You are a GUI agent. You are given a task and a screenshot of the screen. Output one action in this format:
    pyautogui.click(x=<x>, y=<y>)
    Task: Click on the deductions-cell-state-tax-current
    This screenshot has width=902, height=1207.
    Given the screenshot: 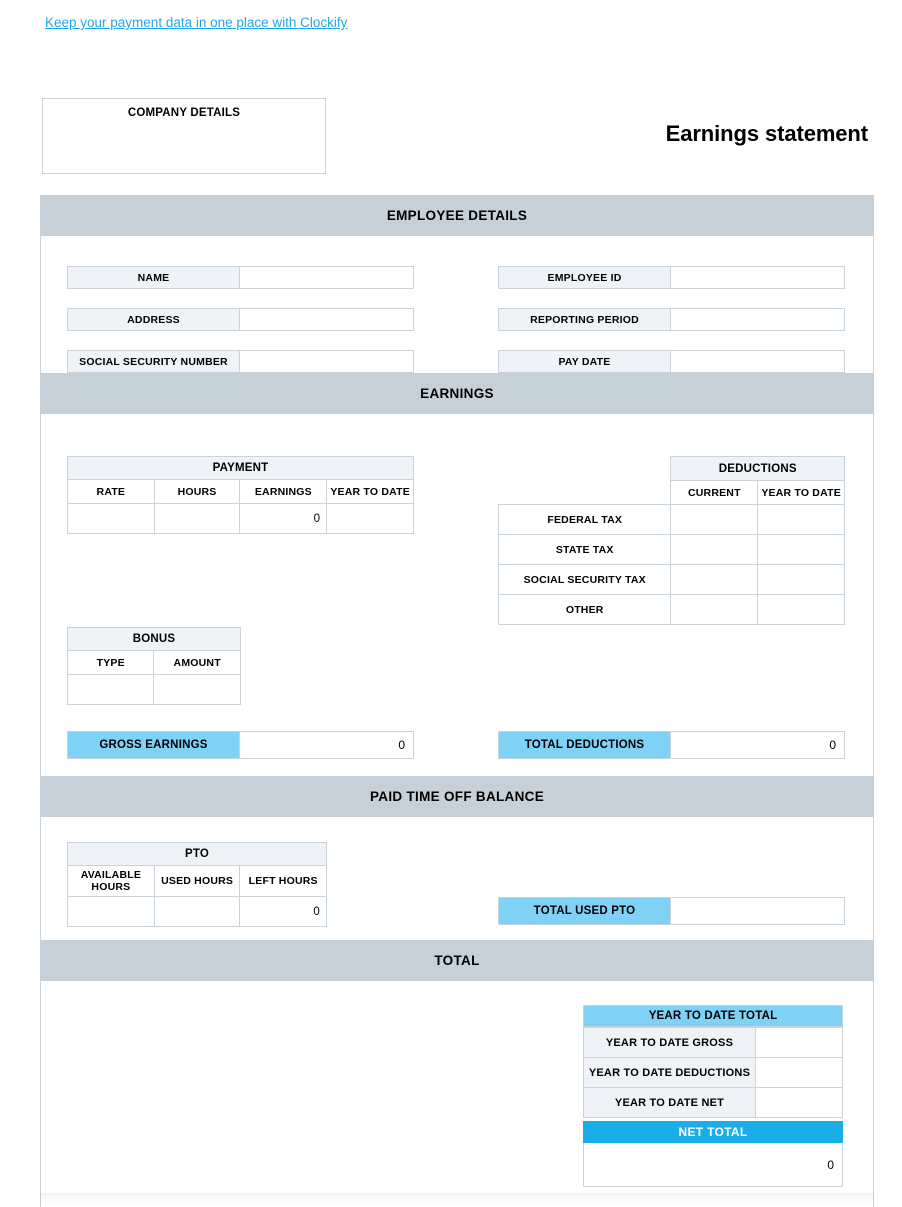 What is the action you would take?
    pyautogui.click(x=714, y=549)
    